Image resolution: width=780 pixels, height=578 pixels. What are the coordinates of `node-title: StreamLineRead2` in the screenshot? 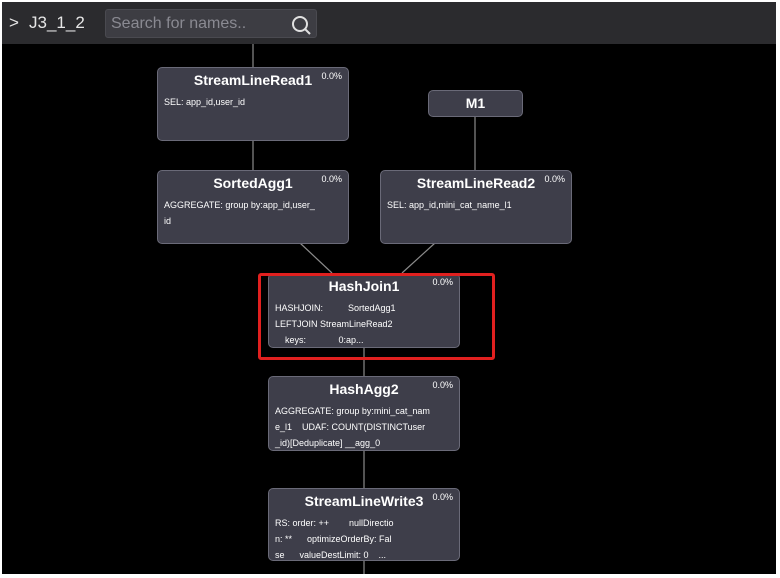 It's located at (476, 183).